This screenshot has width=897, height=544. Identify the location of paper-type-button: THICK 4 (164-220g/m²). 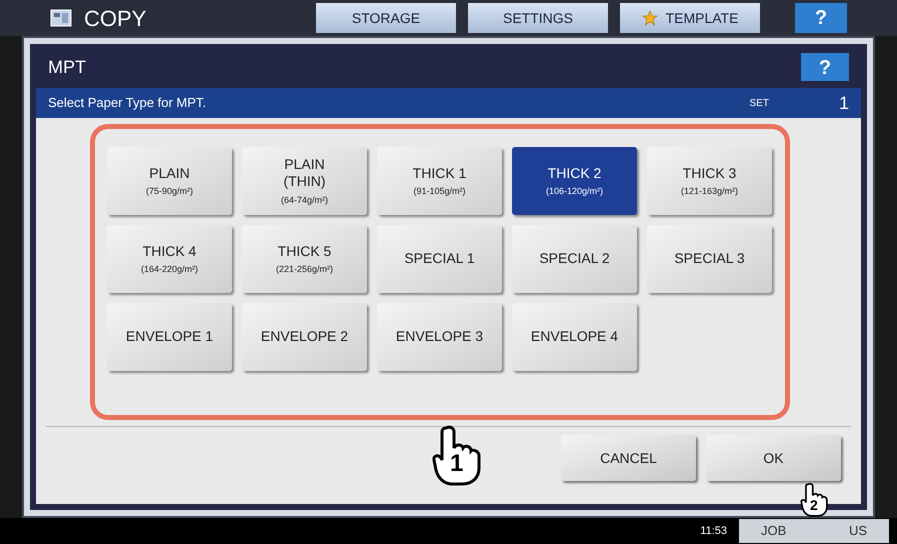
(169, 259).